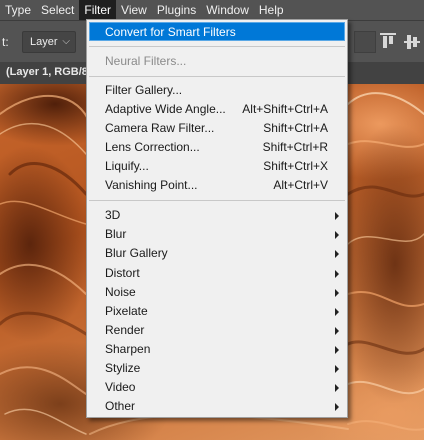 The image size is (424, 440). What do you see at coordinates (57, 10) in the screenshot?
I see `menu-select: Select` at bounding box center [57, 10].